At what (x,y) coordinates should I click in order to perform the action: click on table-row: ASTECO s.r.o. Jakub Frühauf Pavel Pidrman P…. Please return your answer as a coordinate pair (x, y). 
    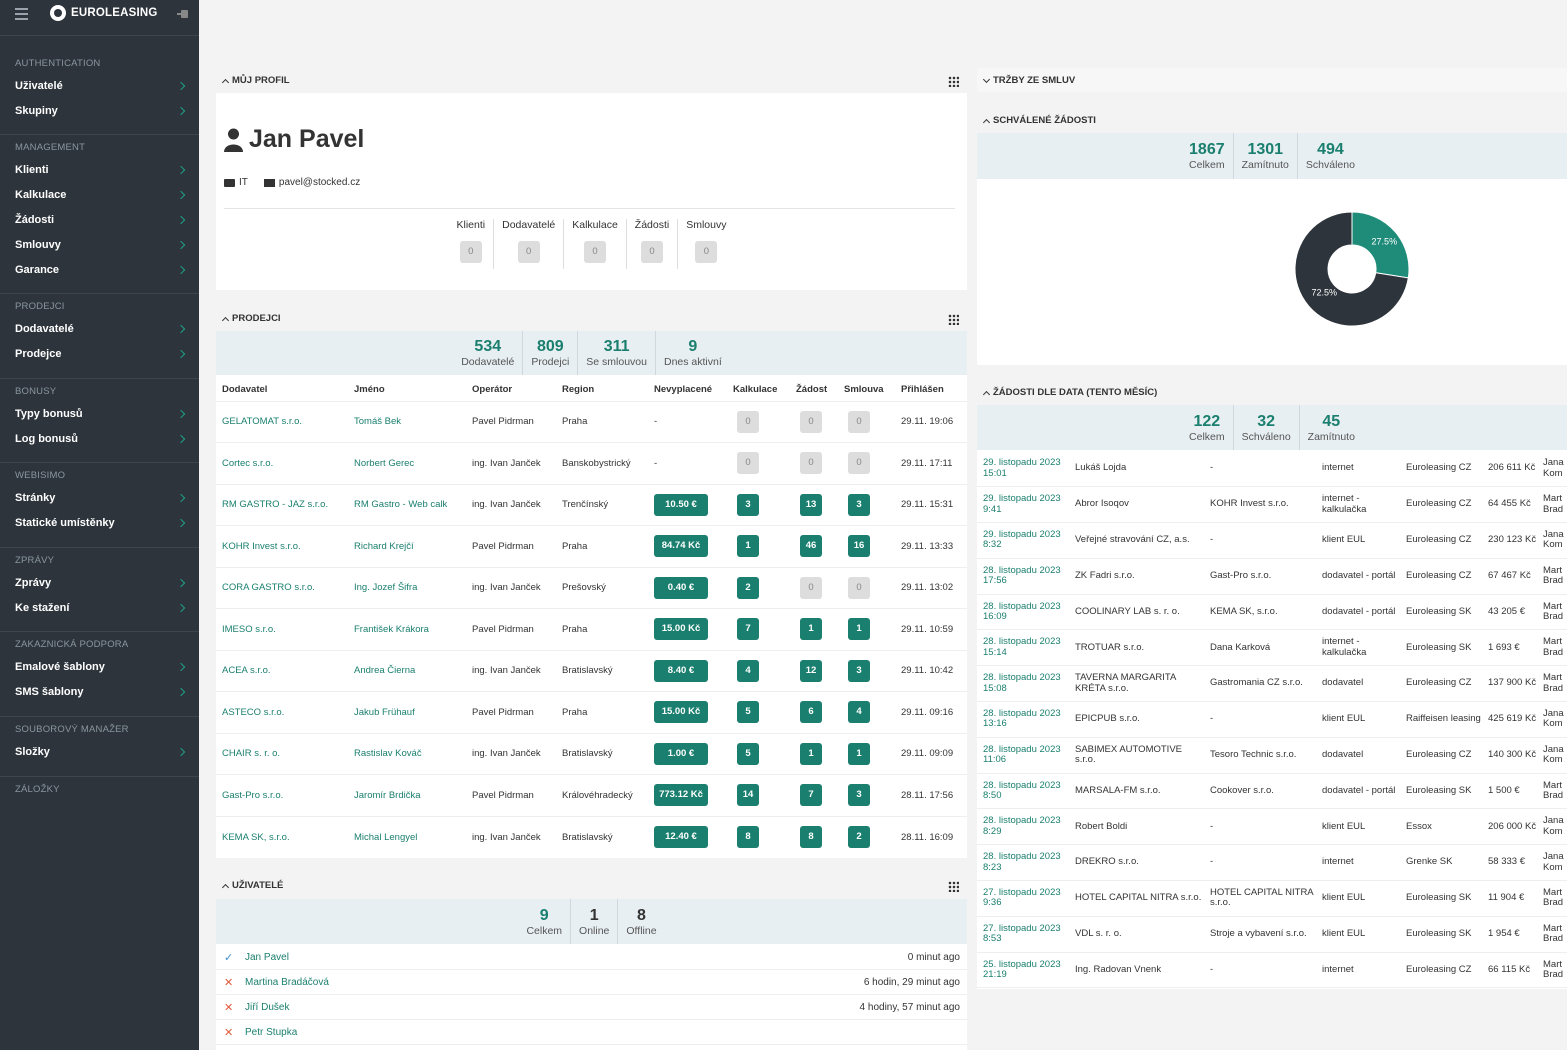
    Looking at the image, I should click on (591, 712).